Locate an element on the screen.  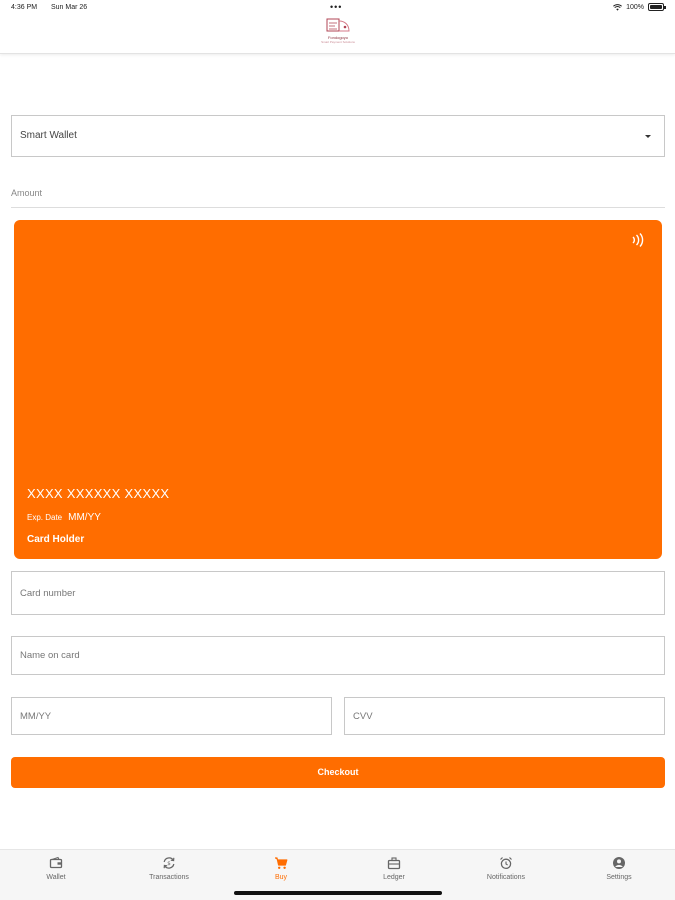
battery-percent: 100% is located at coordinates (635, 7).